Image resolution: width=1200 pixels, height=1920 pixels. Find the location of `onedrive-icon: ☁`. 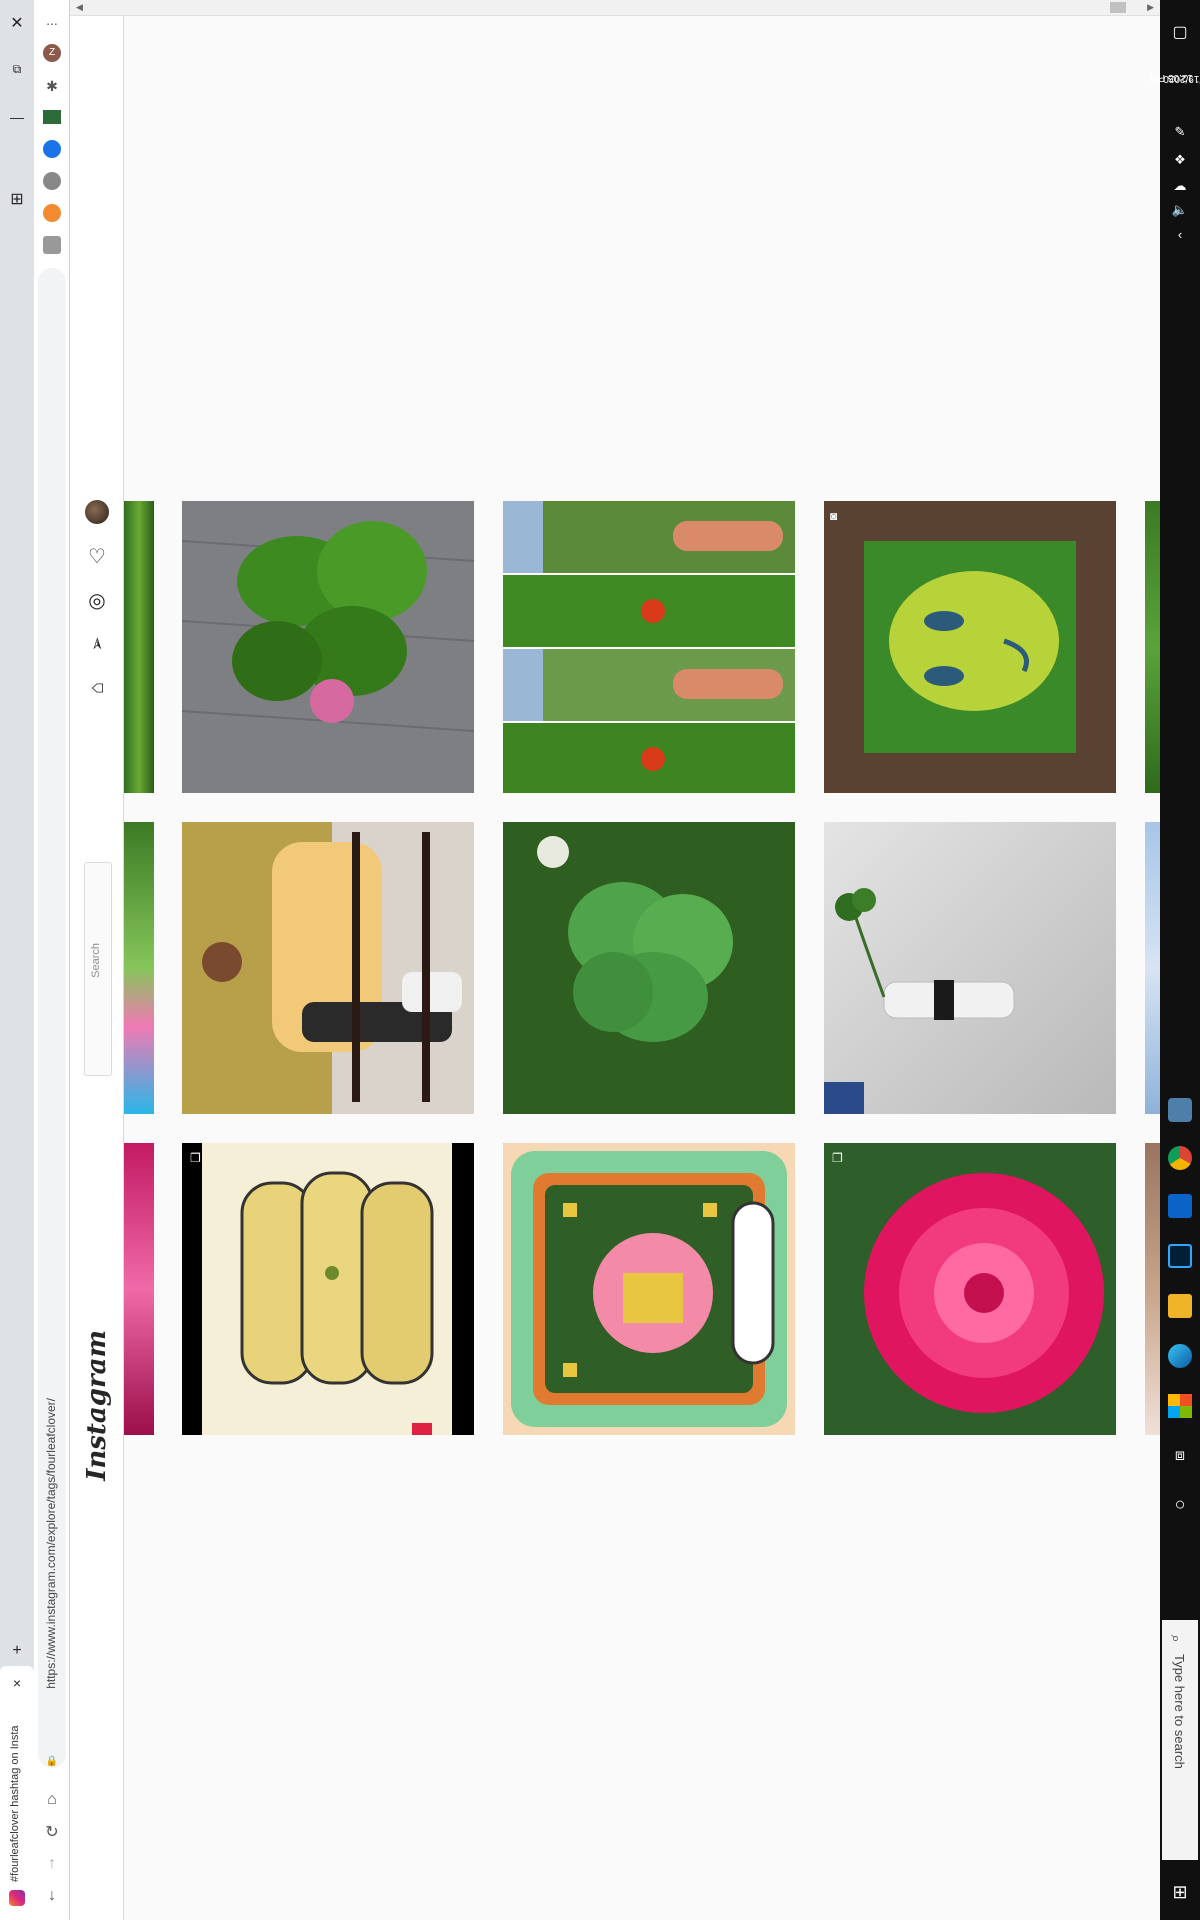

onedrive-icon: ☁ is located at coordinates (1180, 186).